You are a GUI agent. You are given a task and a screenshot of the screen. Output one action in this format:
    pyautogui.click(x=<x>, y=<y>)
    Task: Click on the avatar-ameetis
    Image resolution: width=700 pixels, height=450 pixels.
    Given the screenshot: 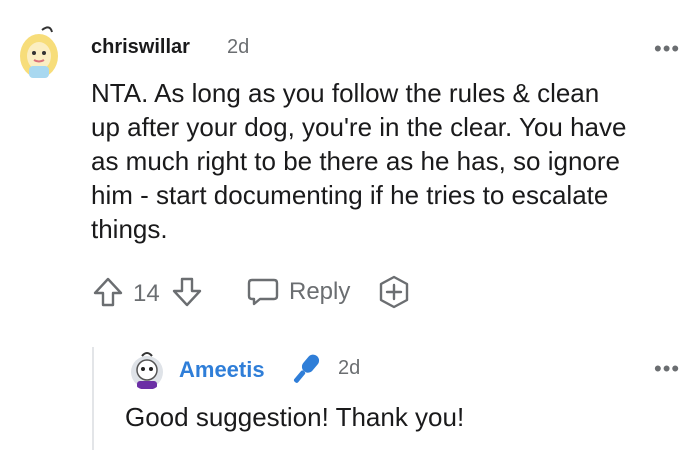 What is the action you would take?
    pyautogui.click(x=147, y=370)
    